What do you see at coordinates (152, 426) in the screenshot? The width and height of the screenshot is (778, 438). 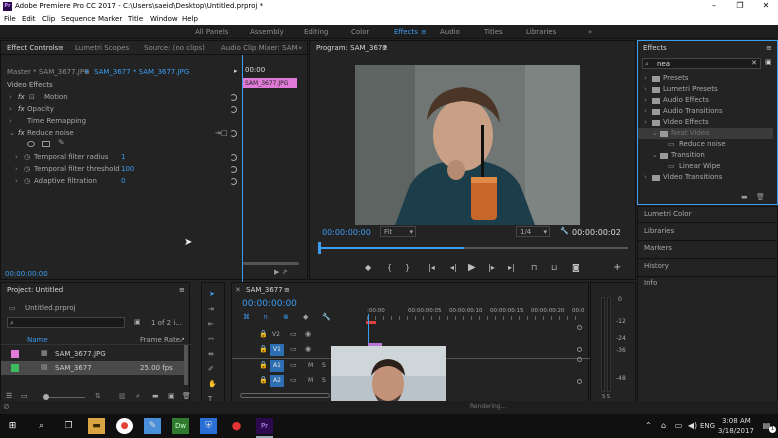 I see `paint-icon: ✎` at bounding box center [152, 426].